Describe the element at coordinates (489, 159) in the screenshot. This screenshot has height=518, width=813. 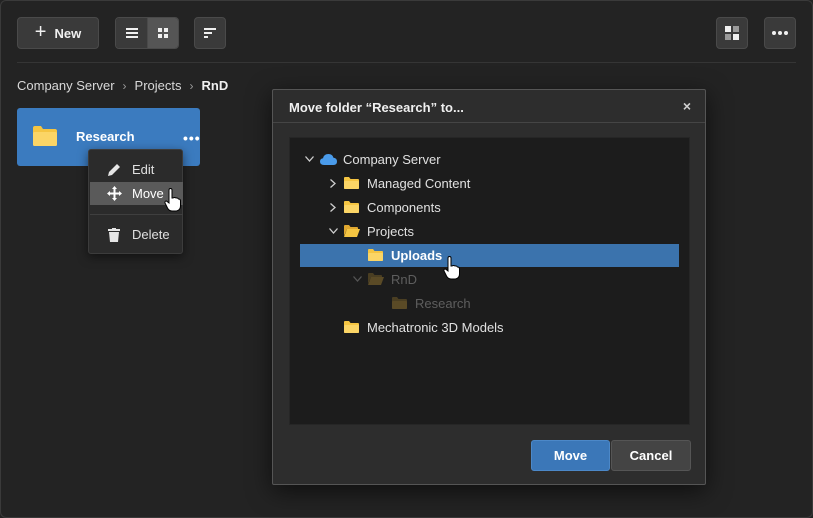
I see `tree-item-company-server: Company Server` at that location.